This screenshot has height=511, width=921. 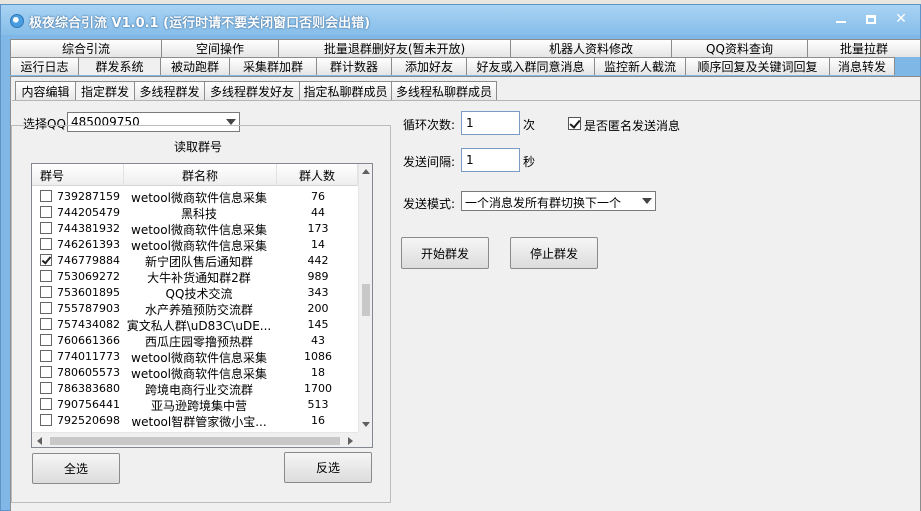 I want to click on close-icon: ✕, so click(x=901, y=19).